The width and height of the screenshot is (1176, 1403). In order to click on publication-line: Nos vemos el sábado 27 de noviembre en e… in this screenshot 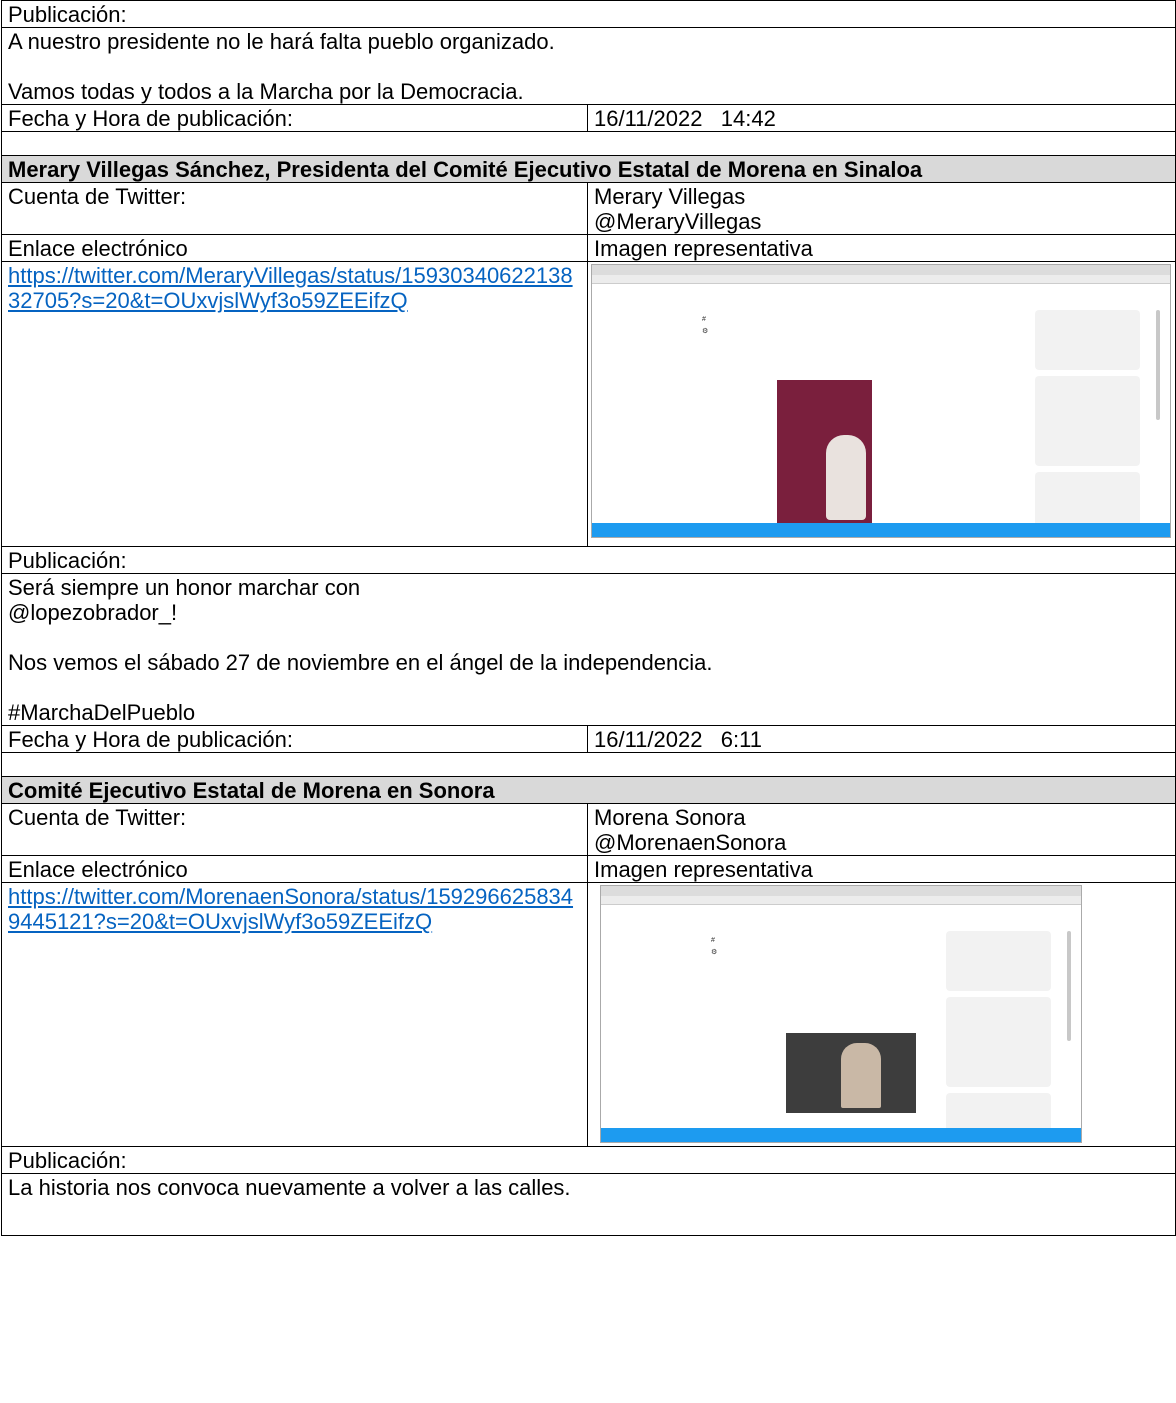, I will do `click(360, 662)`.